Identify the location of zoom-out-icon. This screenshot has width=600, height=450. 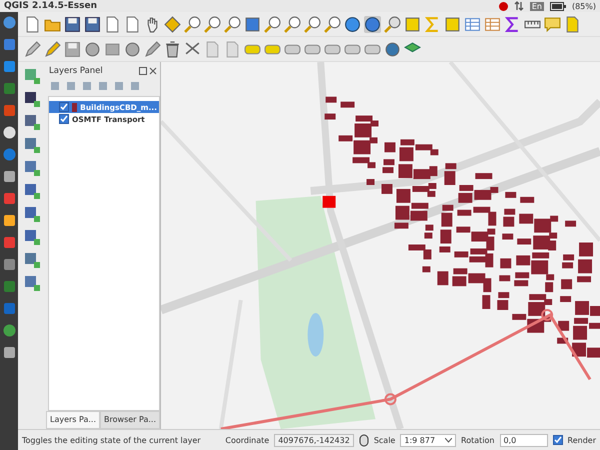
(212, 24).